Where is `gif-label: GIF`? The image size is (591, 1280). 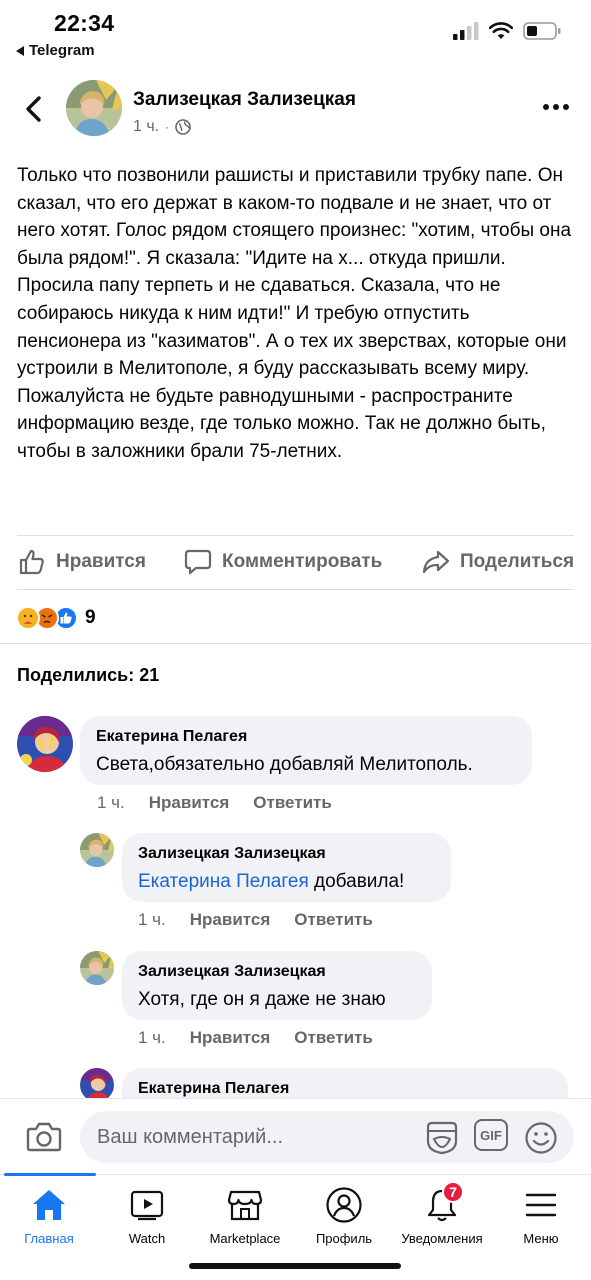
gif-label: GIF is located at coordinates (491, 1135).